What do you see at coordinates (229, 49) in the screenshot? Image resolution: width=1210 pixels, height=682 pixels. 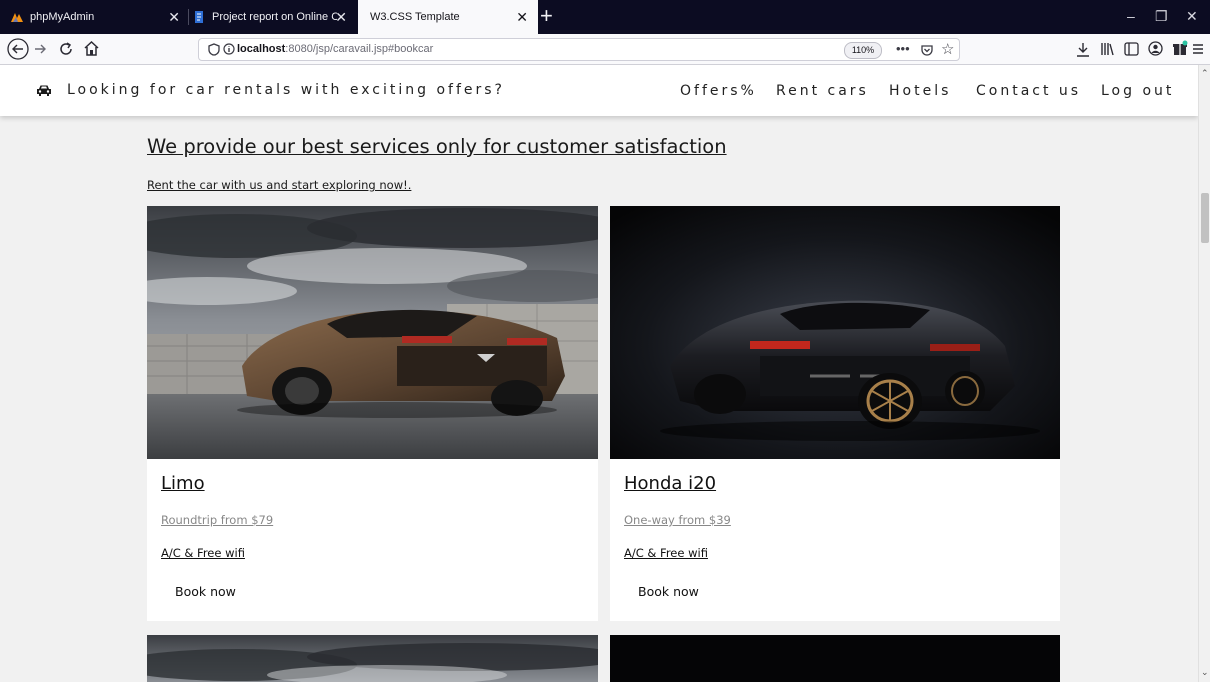 I see `info-icon` at bounding box center [229, 49].